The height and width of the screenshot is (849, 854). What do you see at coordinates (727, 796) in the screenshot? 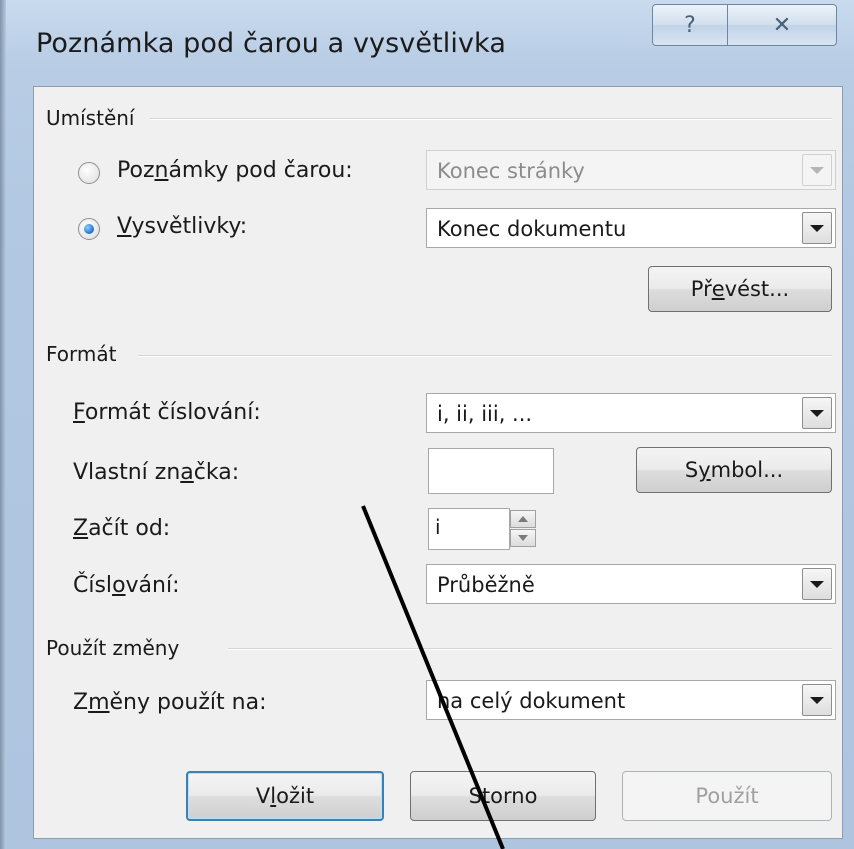
I see `apply-button: Použít` at bounding box center [727, 796].